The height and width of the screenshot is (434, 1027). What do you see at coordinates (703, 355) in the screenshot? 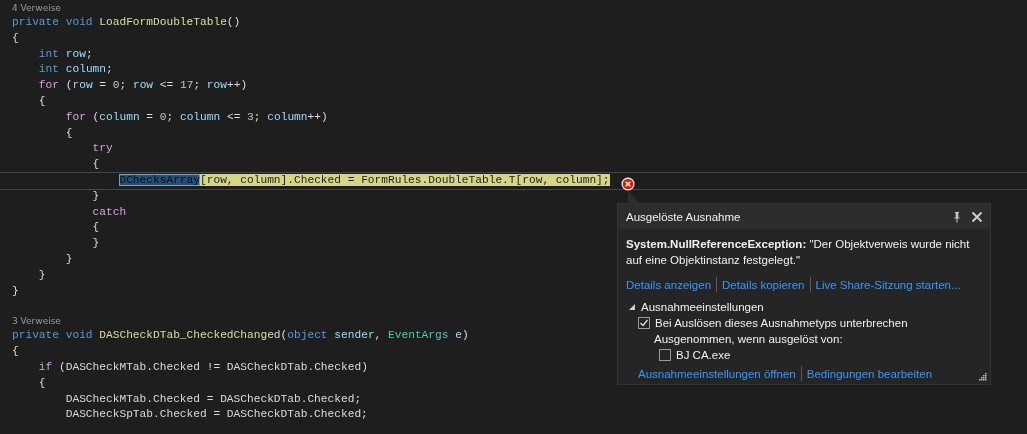
I see `checkbox-label: BJ CA.exe` at bounding box center [703, 355].